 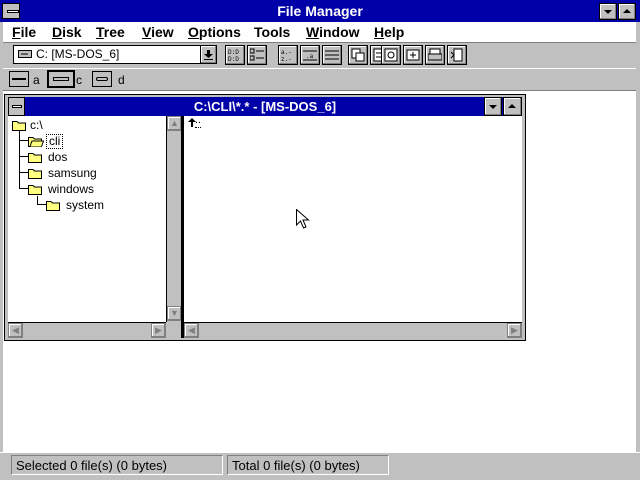 I want to click on scroll-down-button: ▼, so click(x=174, y=313).